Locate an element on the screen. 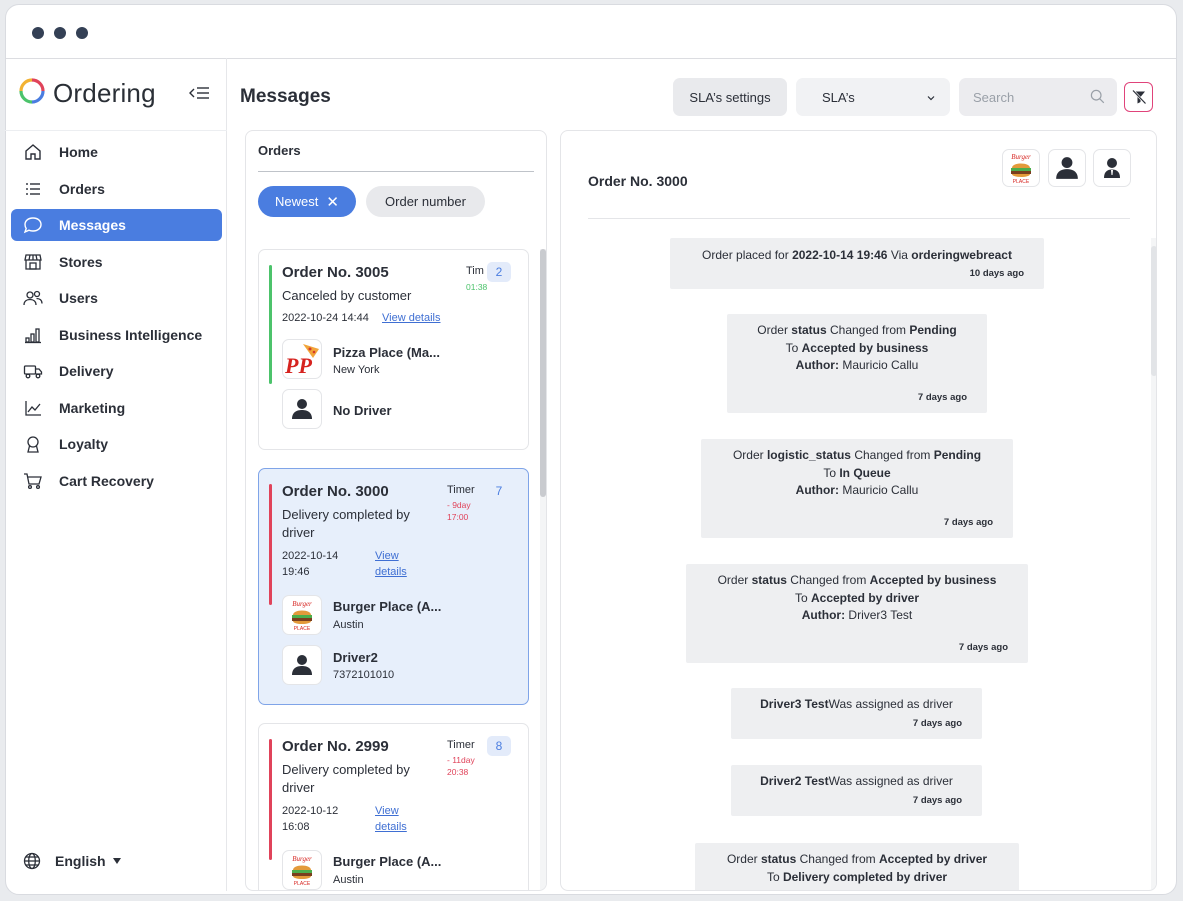 The height and width of the screenshot is (901, 1183). sidebar-item-label: Delivery is located at coordinates (86, 371).